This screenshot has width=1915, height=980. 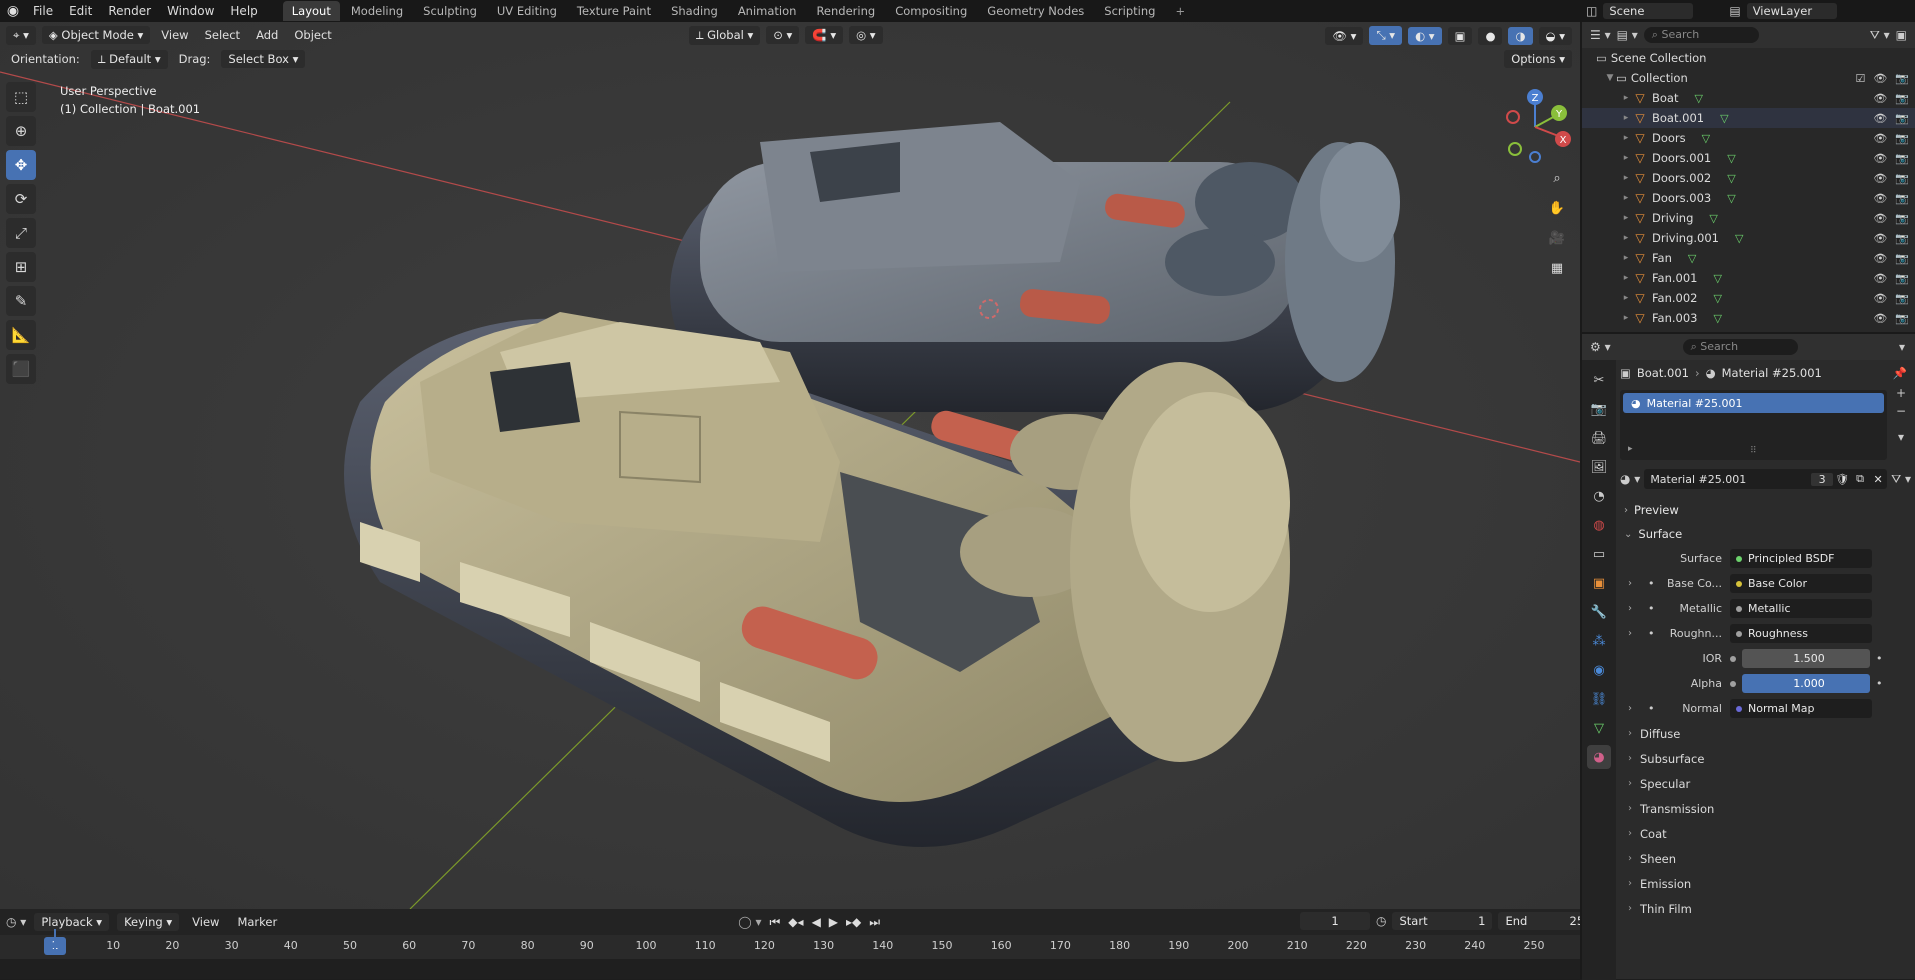 What do you see at coordinates (1765, 758) in the screenshot?
I see `surface-subpanel: › Subsurface` at bounding box center [1765, 758].